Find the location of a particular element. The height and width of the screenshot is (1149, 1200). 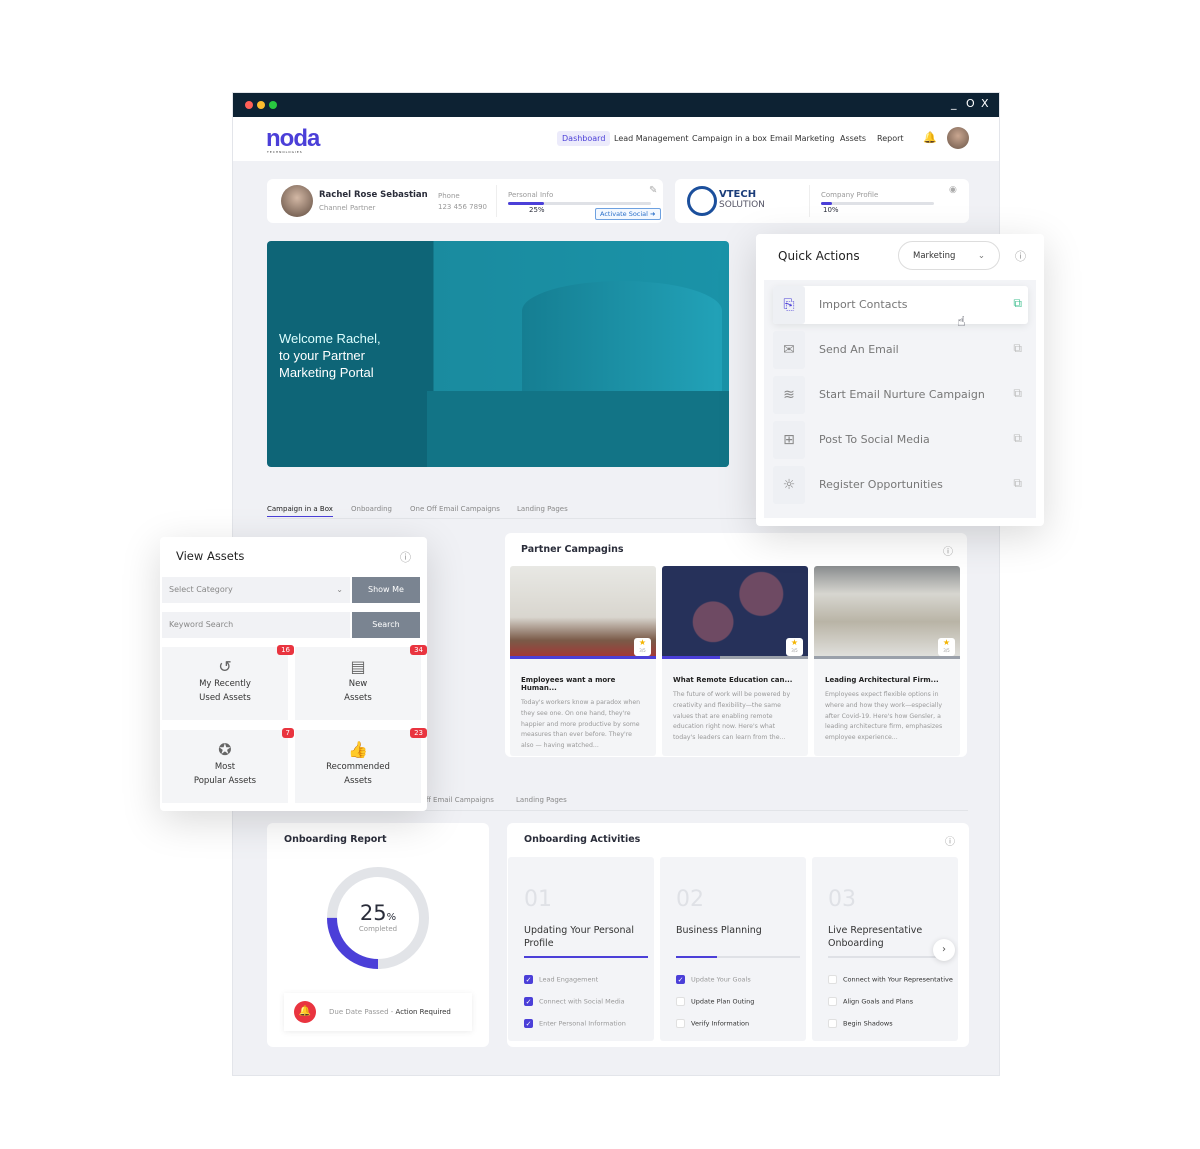

search-button: Search is located at coordinates (386, 625).